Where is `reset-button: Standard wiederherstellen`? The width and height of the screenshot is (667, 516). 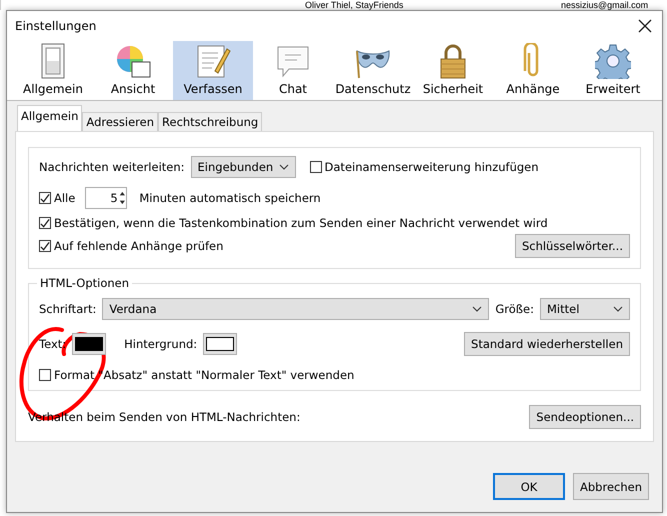
reset-button: Standard wiederherstellen is located at coordinates (547, 344).